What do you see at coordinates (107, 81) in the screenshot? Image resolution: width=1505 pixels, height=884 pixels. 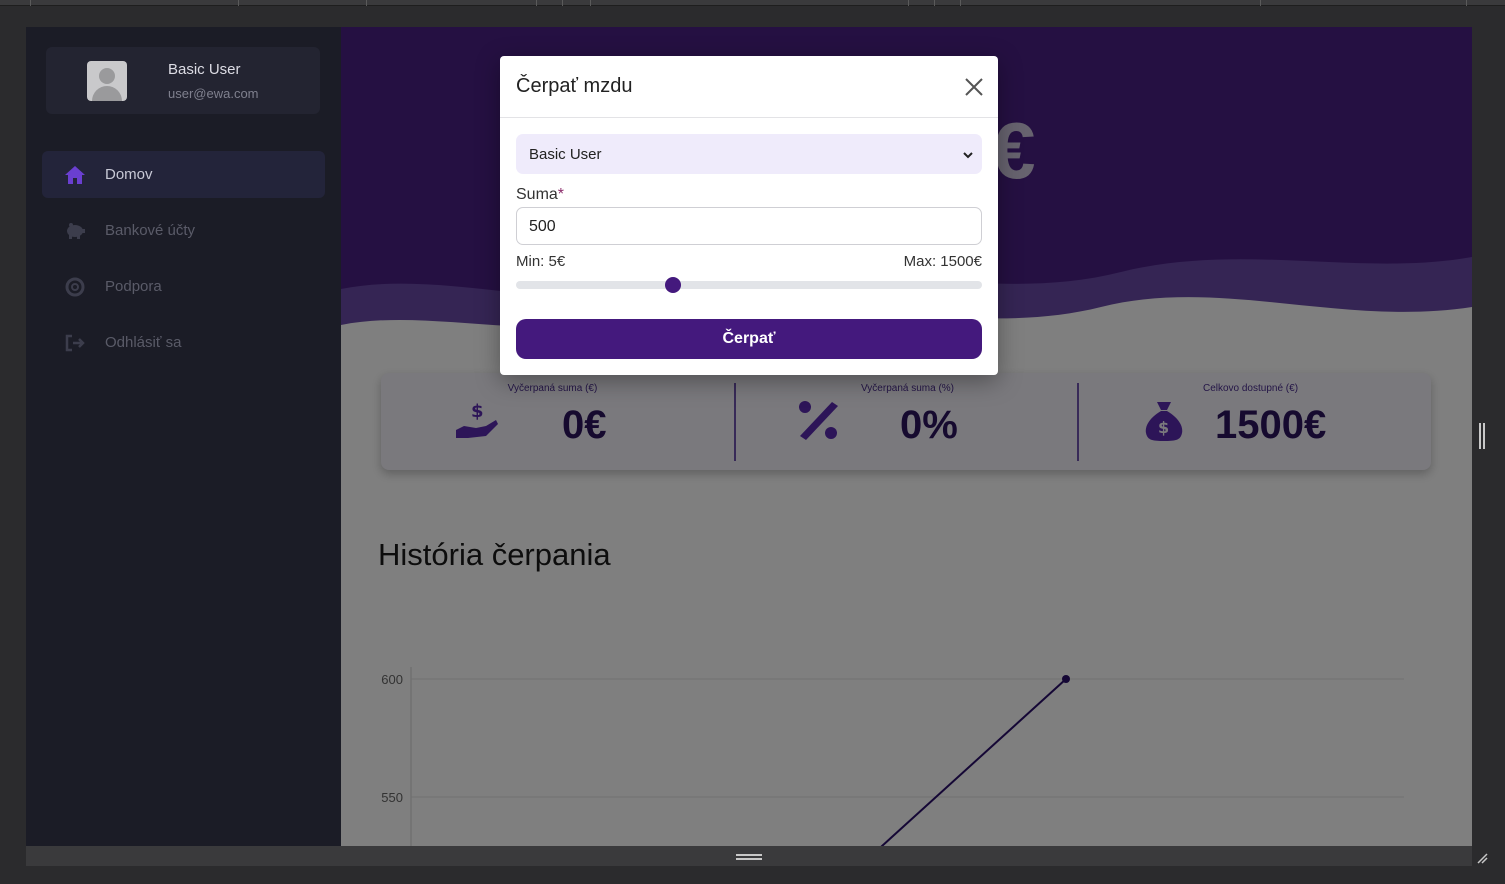 I see `avatar` at bounding box center [107, 81].